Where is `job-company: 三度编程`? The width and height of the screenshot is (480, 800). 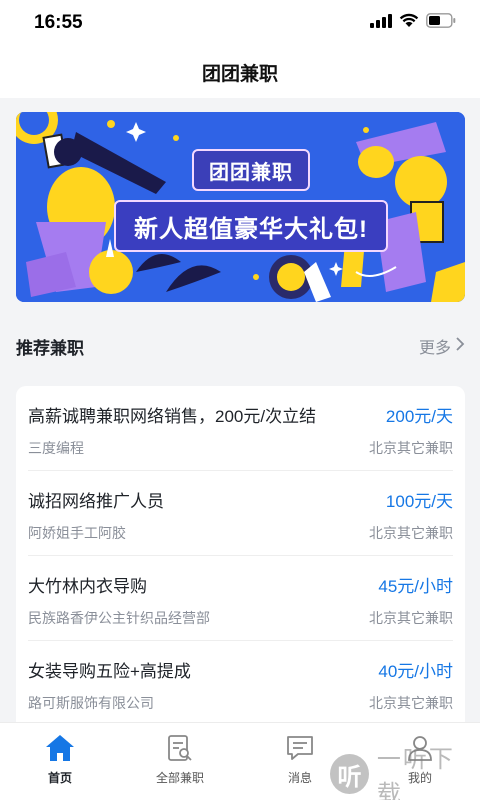
job-company: 三度编程 is located at coordinates (56, 448).